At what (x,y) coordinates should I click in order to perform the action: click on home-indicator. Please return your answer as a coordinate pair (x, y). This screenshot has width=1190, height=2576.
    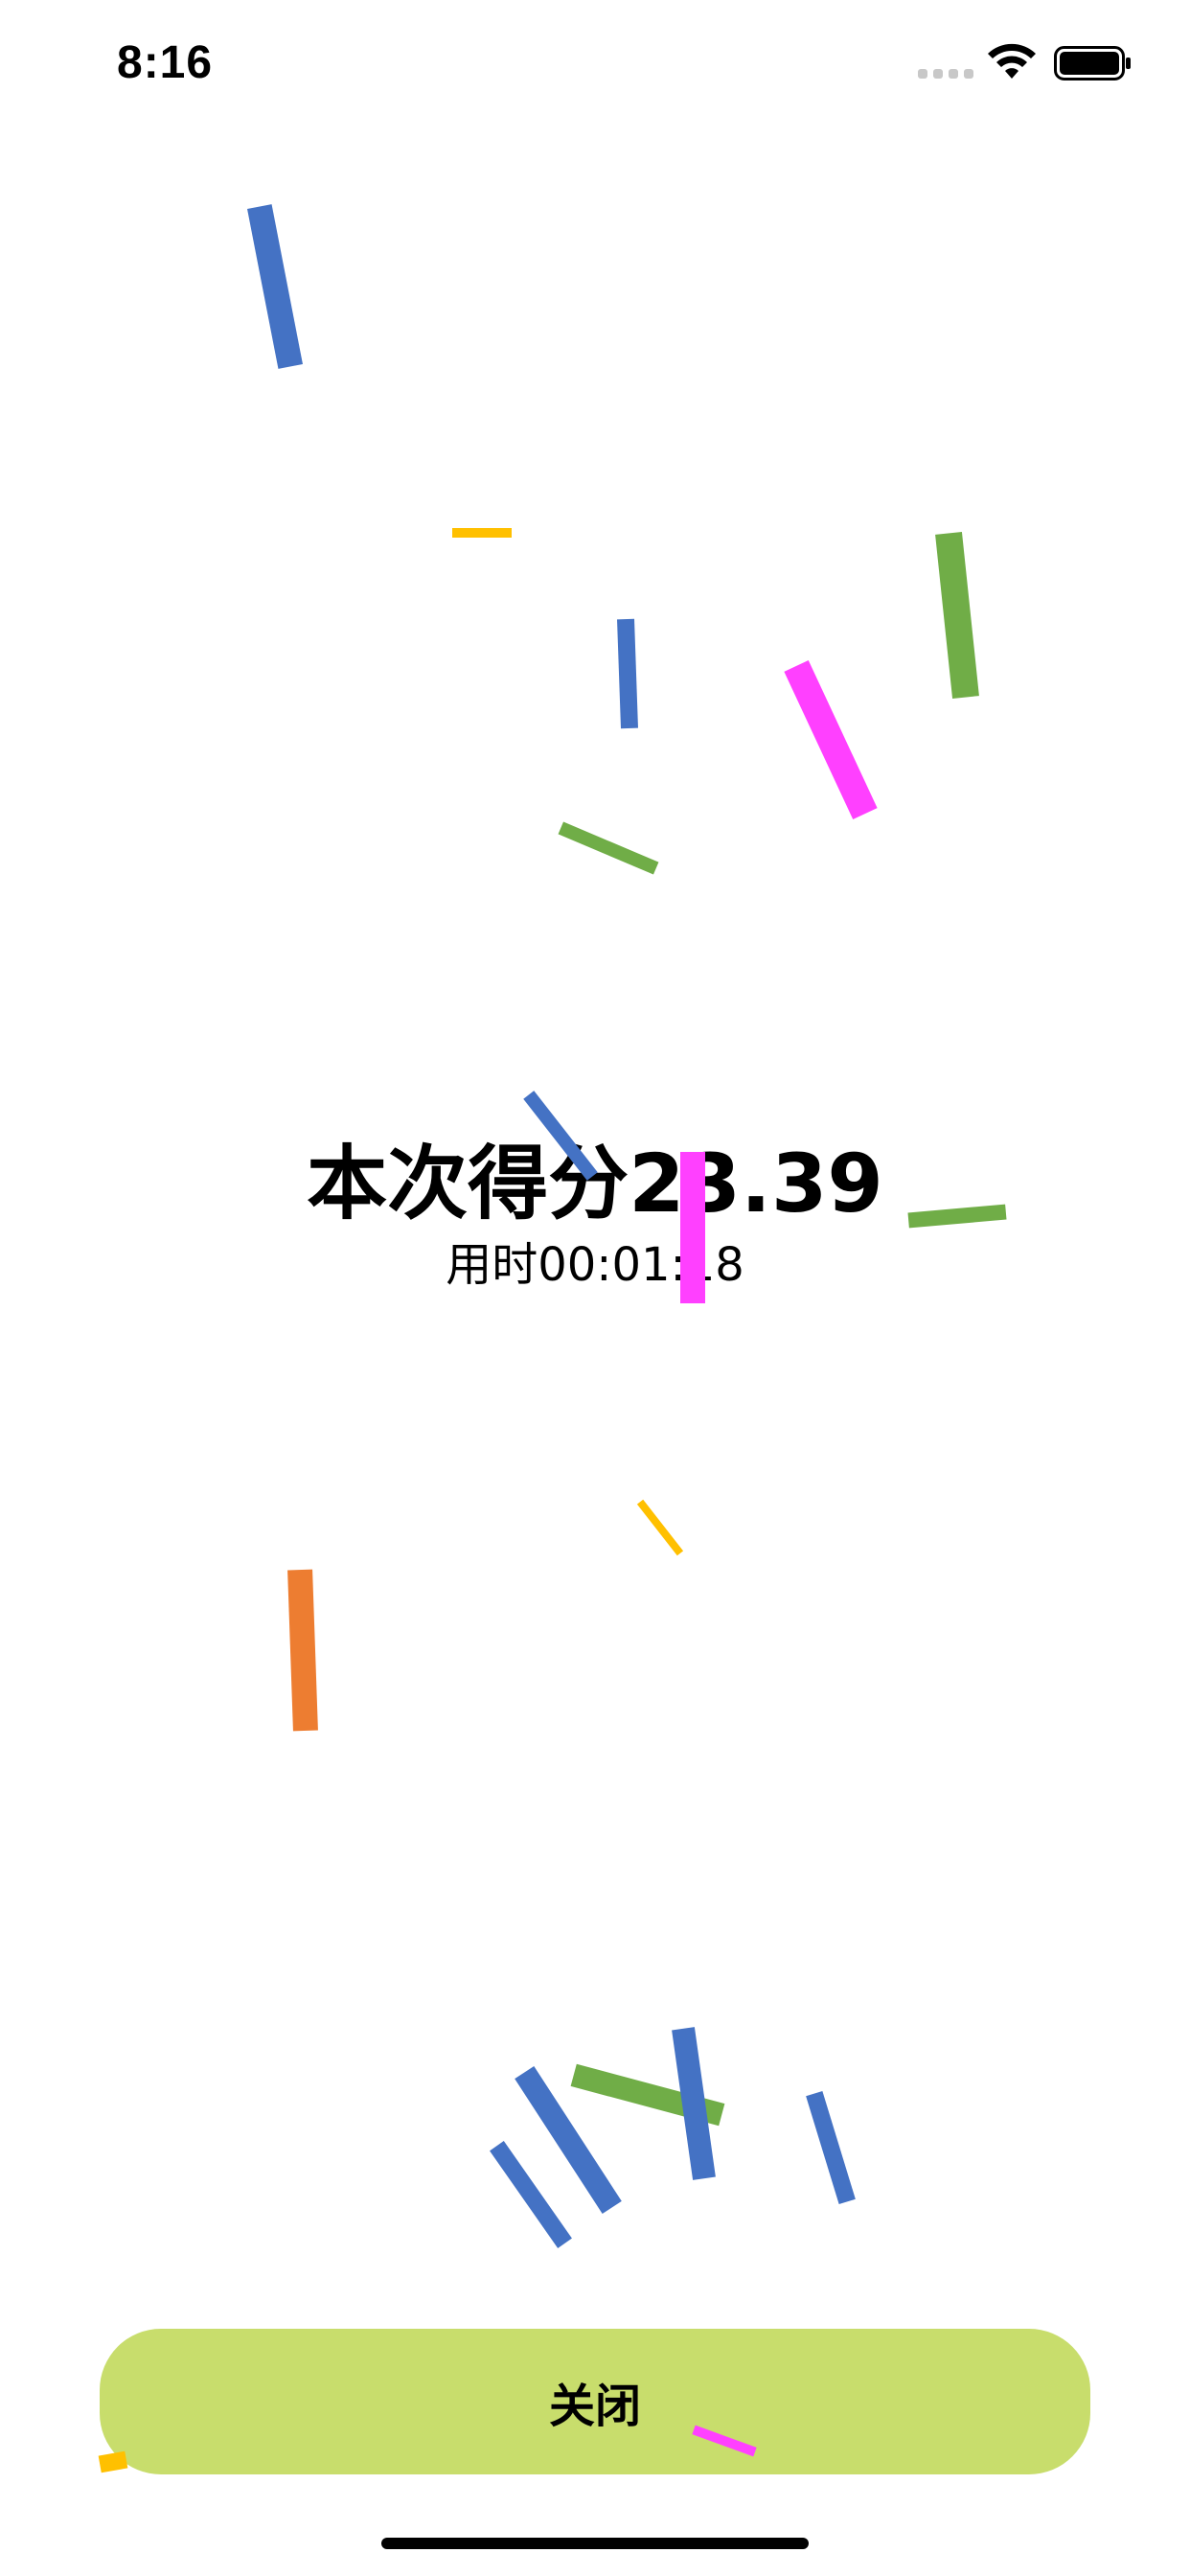
    Looking at the image, I should click on (595, 2543).